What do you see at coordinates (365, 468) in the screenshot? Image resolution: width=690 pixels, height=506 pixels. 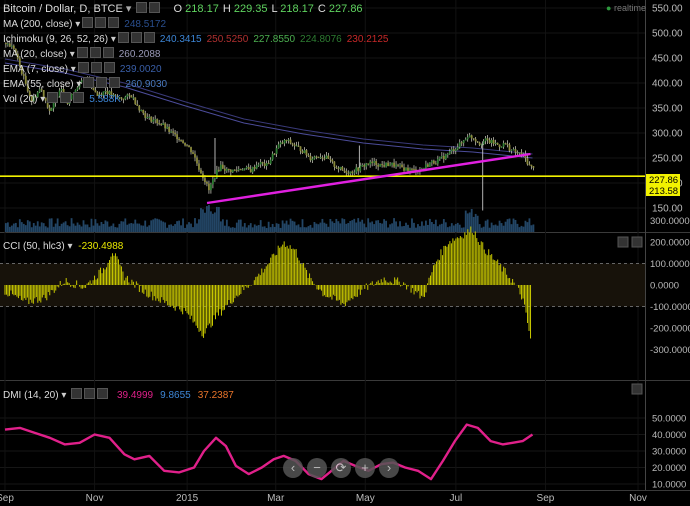 I see `zoom-in-button: +` at bounding box center [365, 468].